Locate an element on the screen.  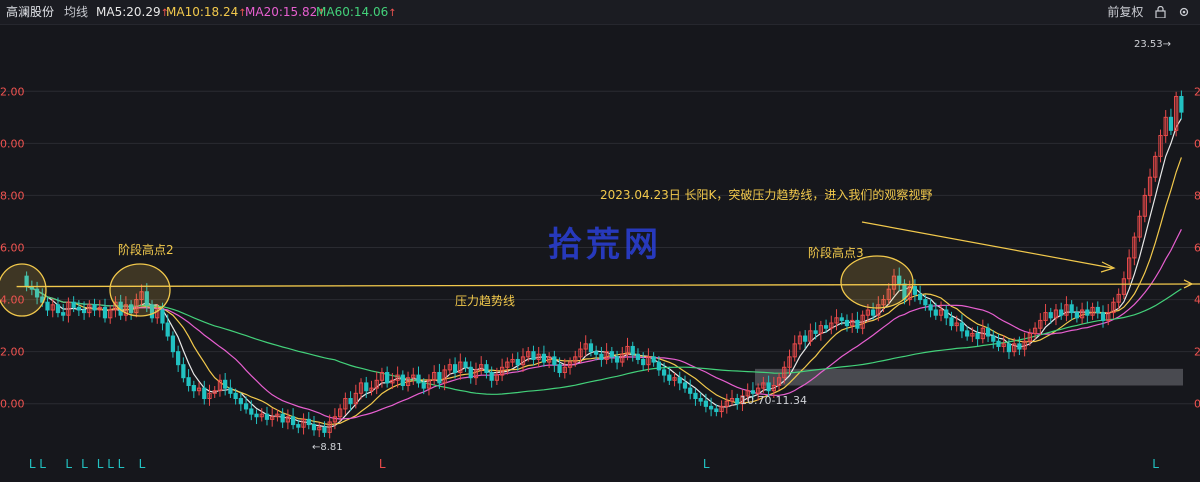
y-tick-label-right: 2 is located at coordinates (1197, 352).